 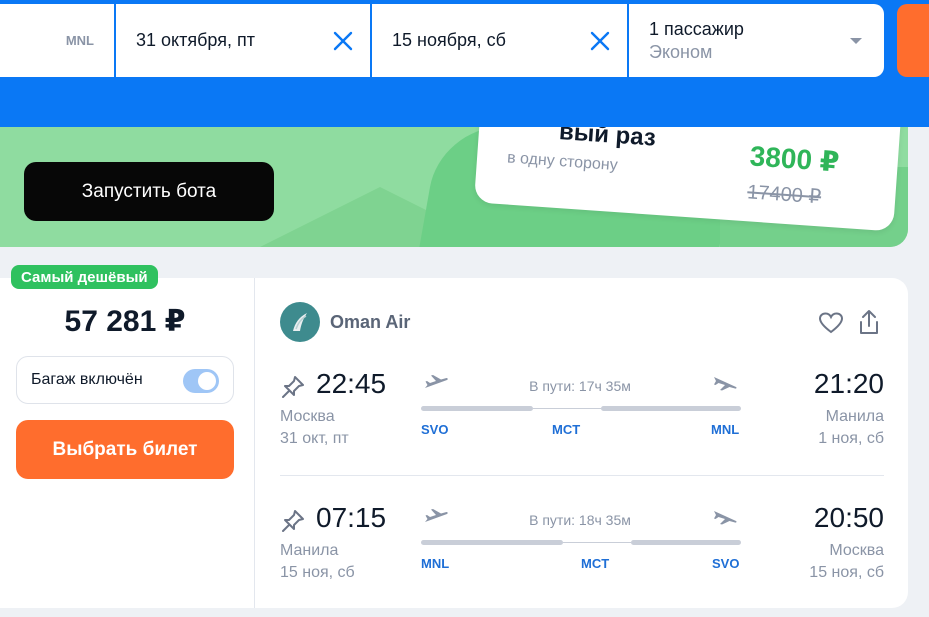 I want to click on share-icon, so click(x=869, y=322).